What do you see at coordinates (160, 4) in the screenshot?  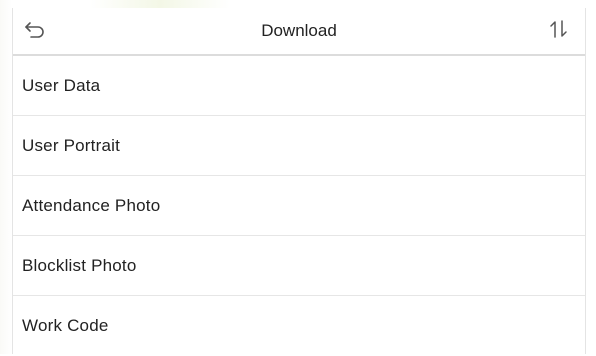 I see `background-tint` at bounding box center [160, 4].